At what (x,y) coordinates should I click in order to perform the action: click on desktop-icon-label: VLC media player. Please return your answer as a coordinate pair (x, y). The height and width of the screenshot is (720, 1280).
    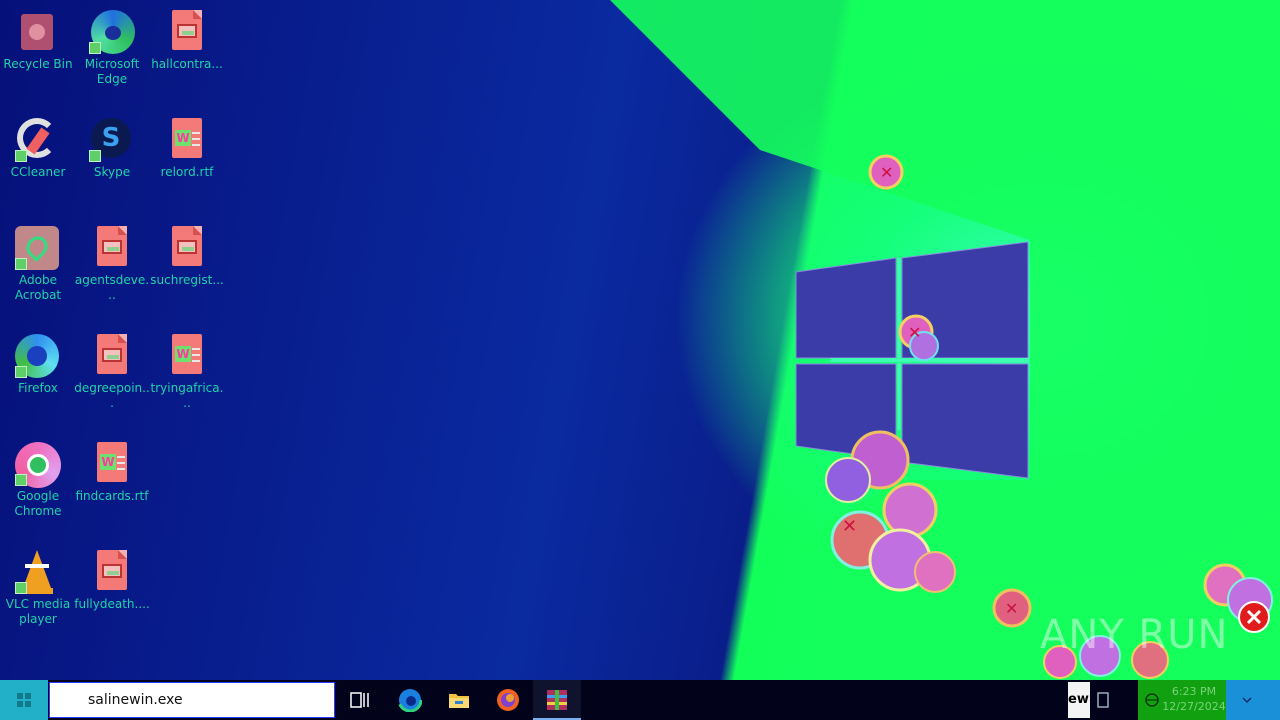
    Looking at the image, I should click on (38, 611).